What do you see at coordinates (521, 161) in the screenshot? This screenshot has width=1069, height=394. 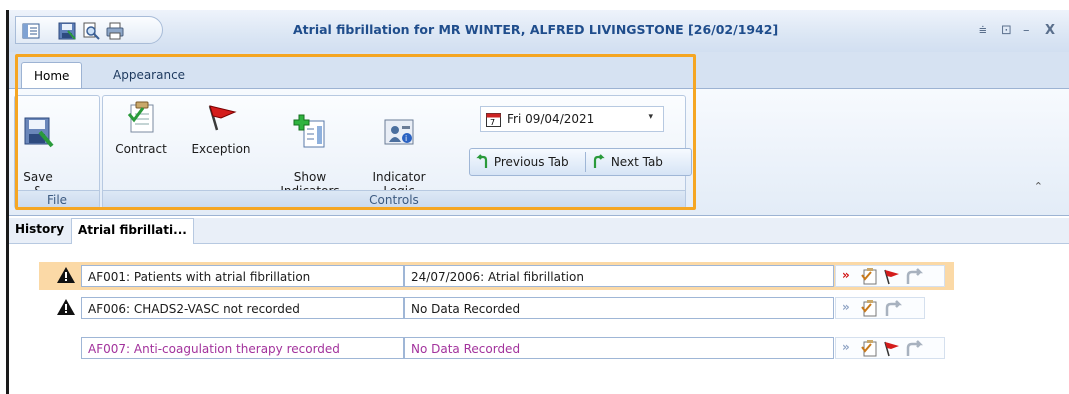 I see `previous-tab-button: Previous Tab` at bounding box center [521, 161].